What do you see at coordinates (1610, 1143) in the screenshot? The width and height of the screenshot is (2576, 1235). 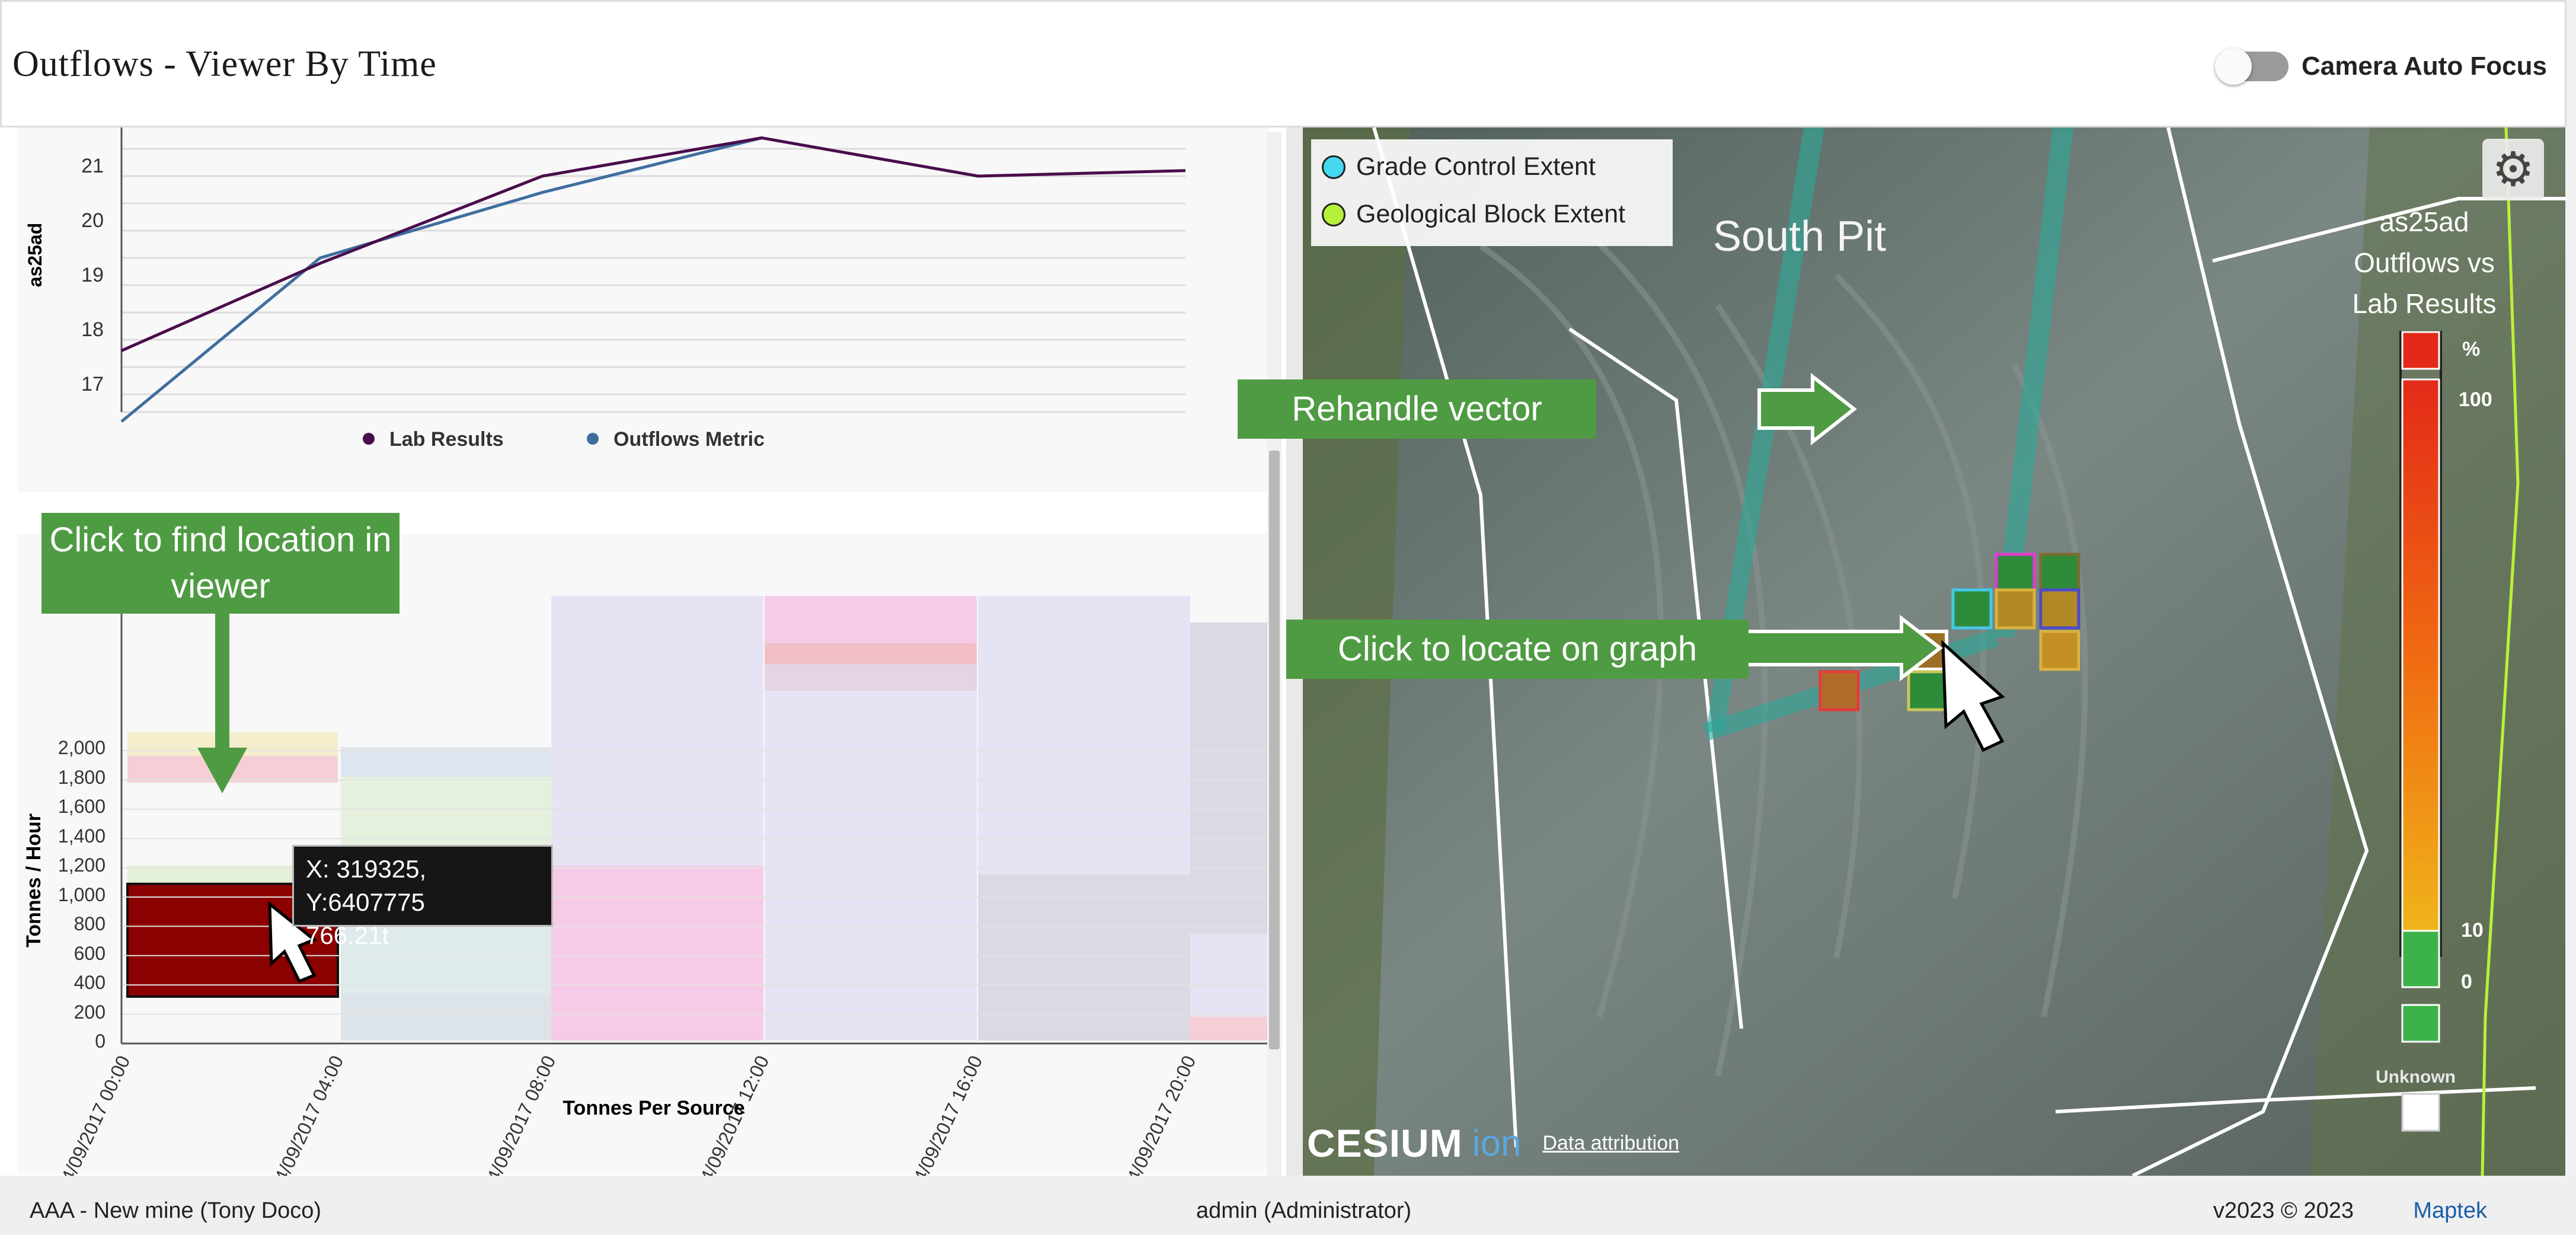 I see `data-attribution-link: Data attribution` at bounding box center [1610, 1143].